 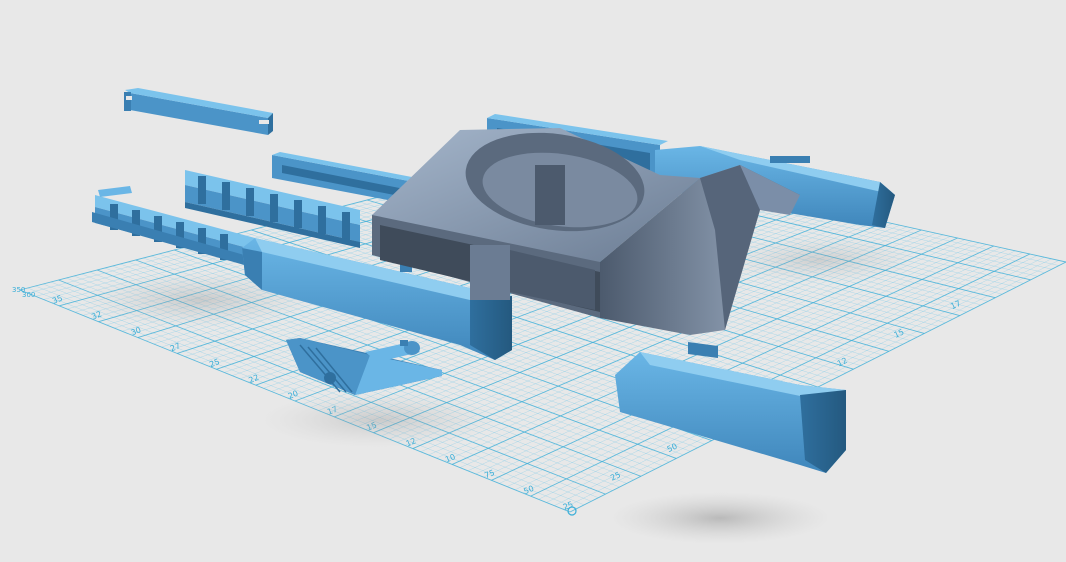 What do you see at coordinates (214, 363) in the screenshot?
I see `axis-tick-label: 25` at bounding box center [214, 363].